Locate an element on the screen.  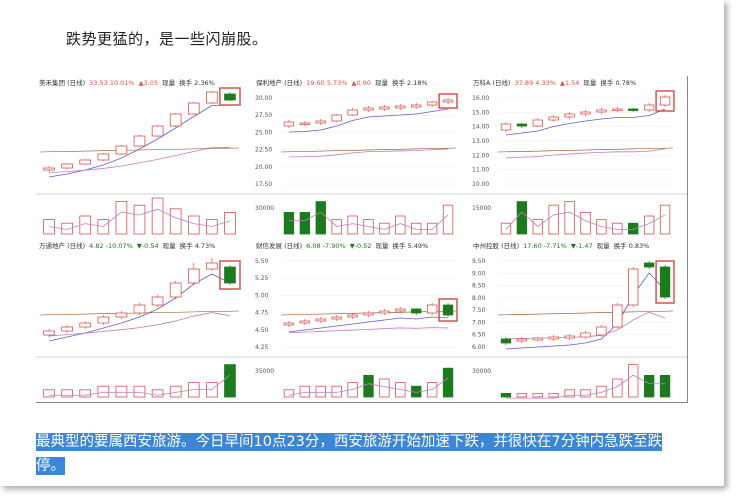
header-field: 换手 5.49% is located at coordinates (411, 245).